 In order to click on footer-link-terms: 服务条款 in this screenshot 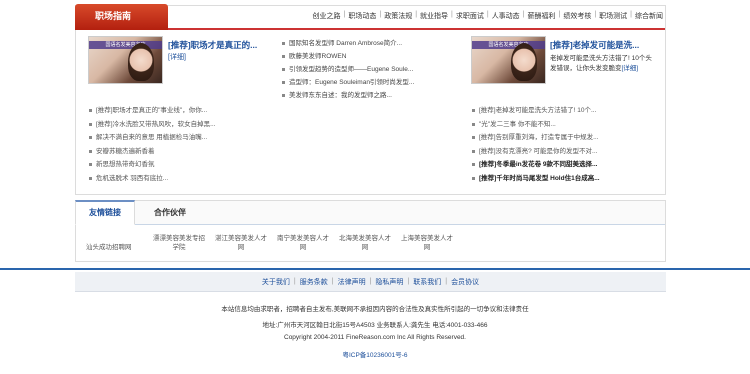, I will do `click(314, 282)`.